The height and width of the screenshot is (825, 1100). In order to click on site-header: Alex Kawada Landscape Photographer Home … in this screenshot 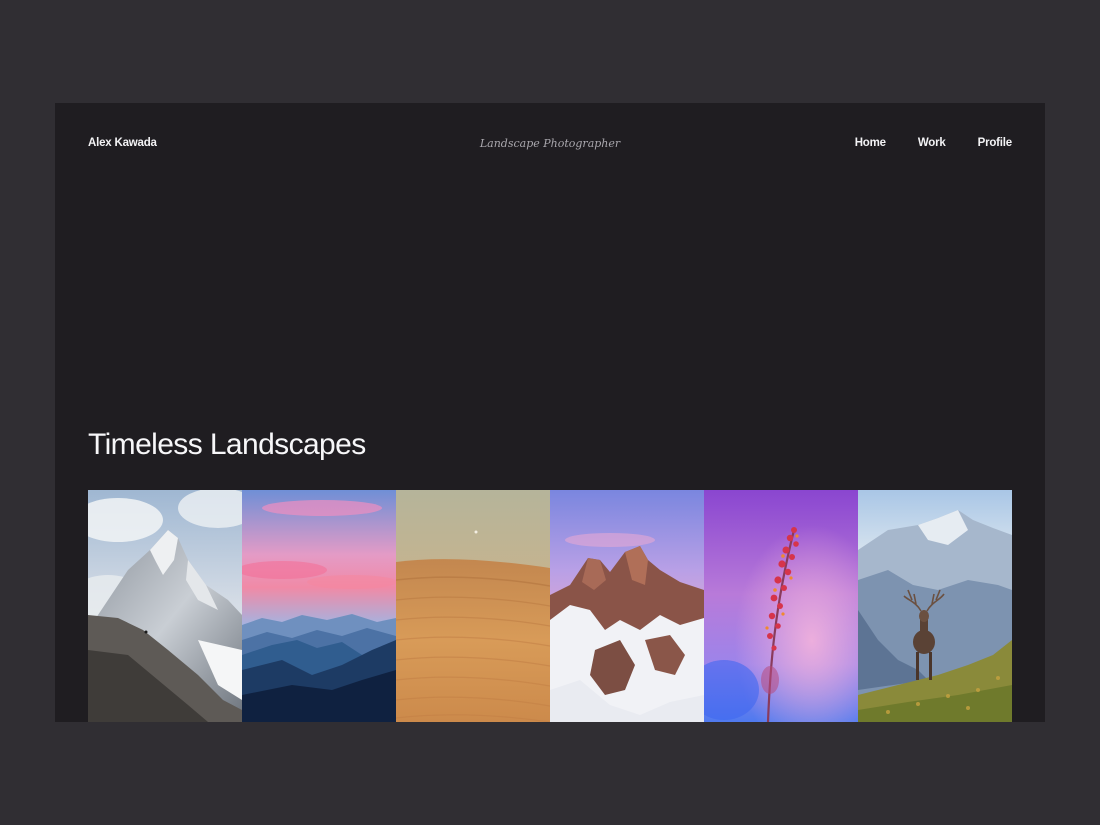, I will do `click(550, 147)`.